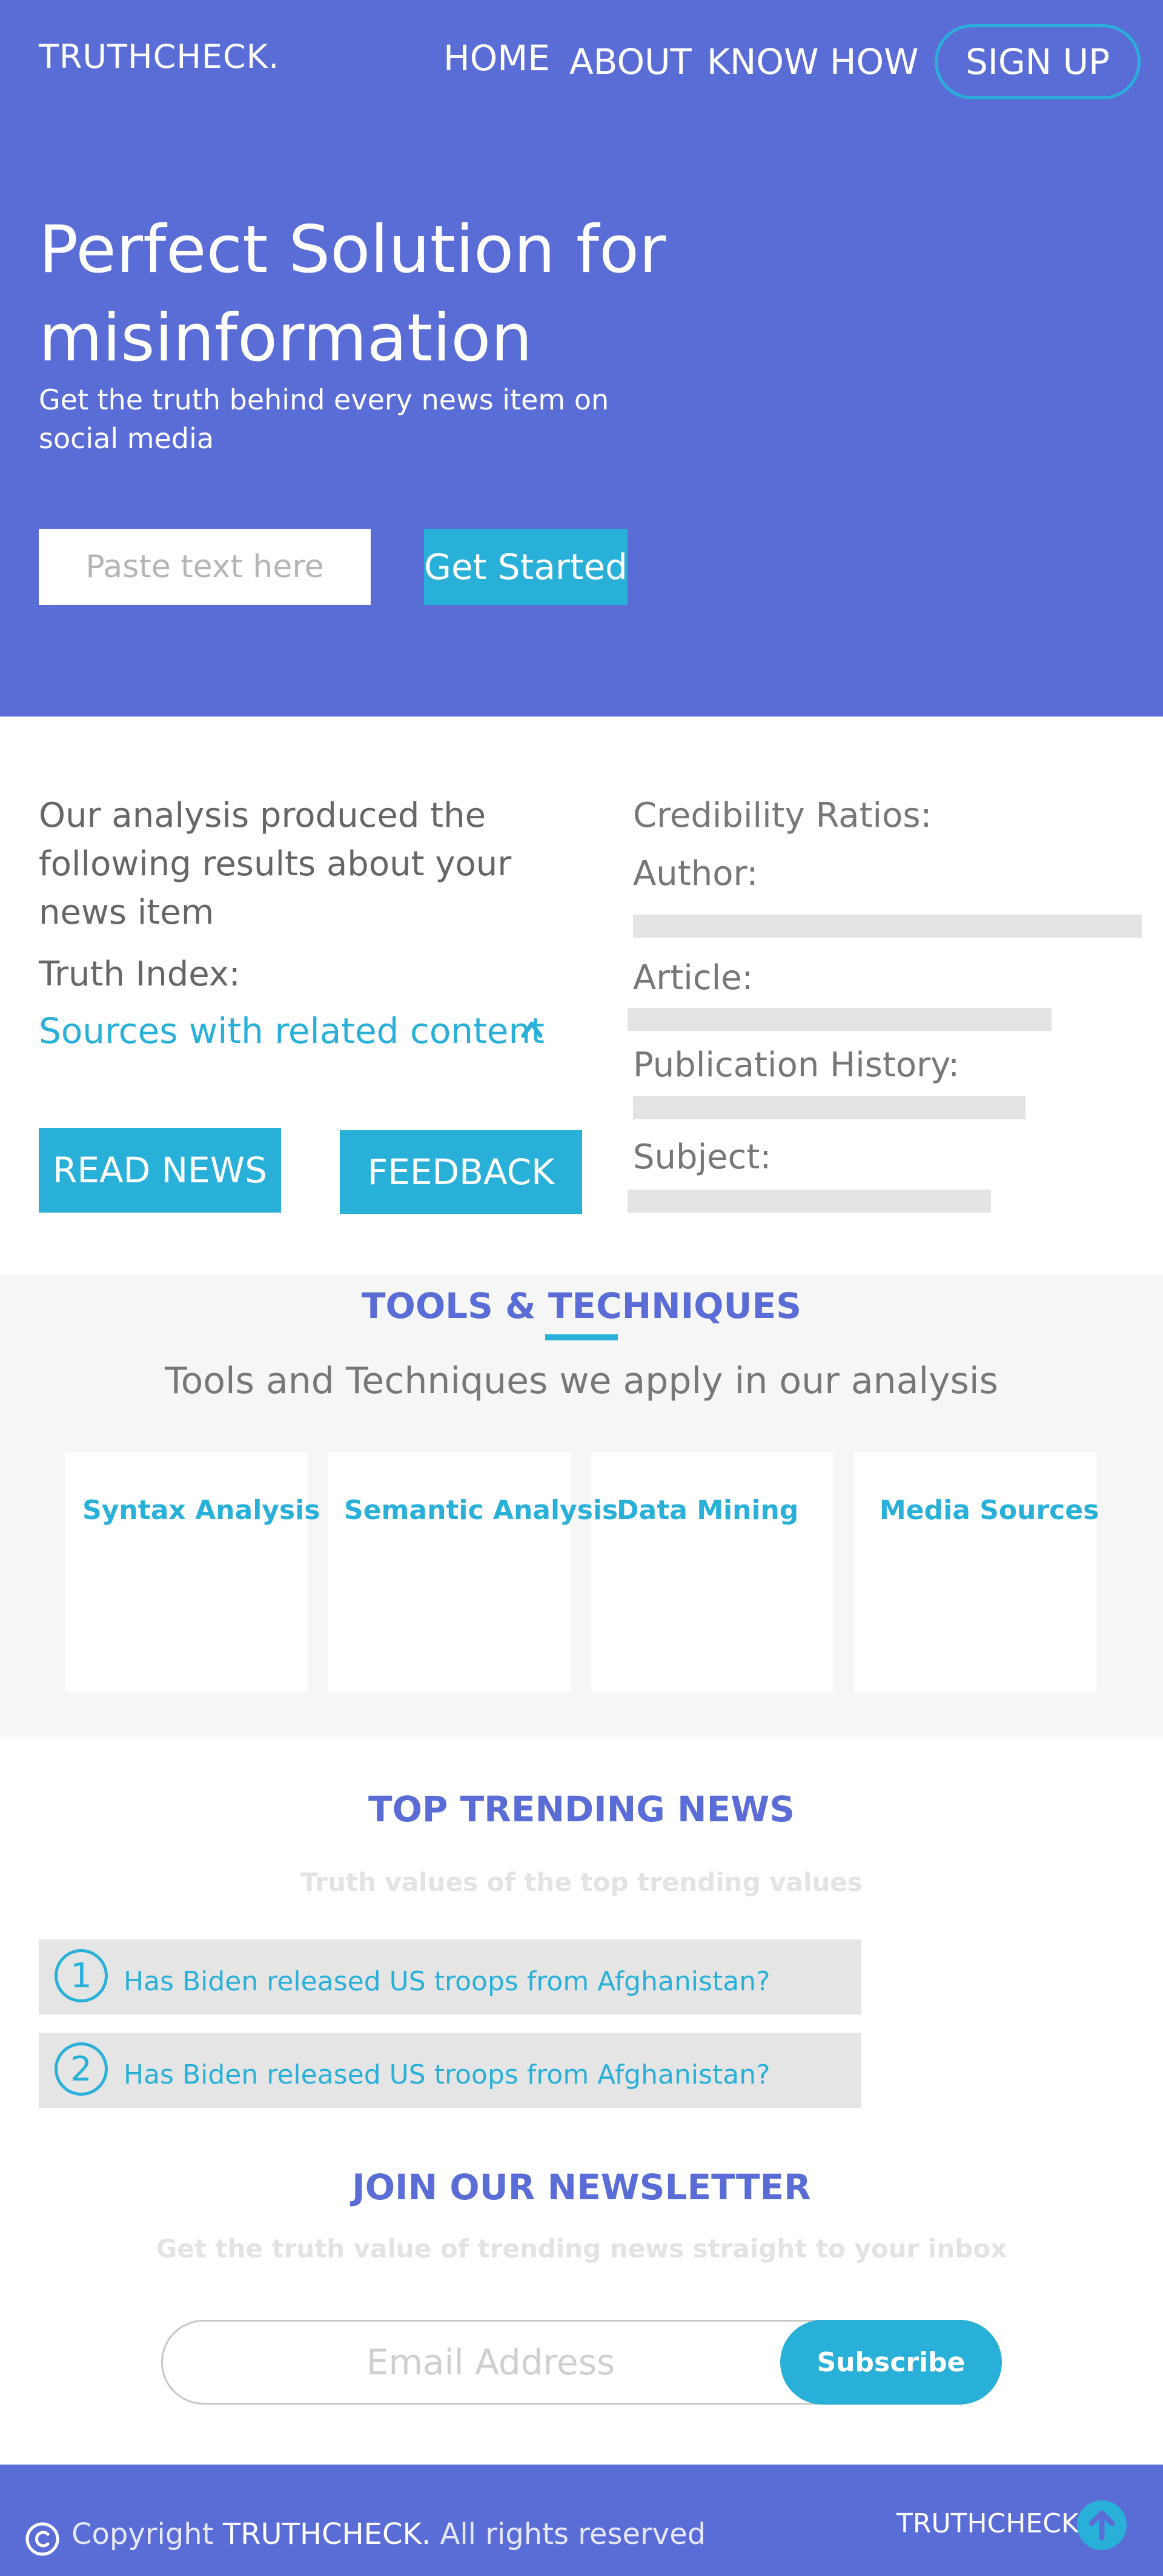  Describe the element at coordinates (888, 926) in the screenshot. I see `cred-bar-author` at that location.